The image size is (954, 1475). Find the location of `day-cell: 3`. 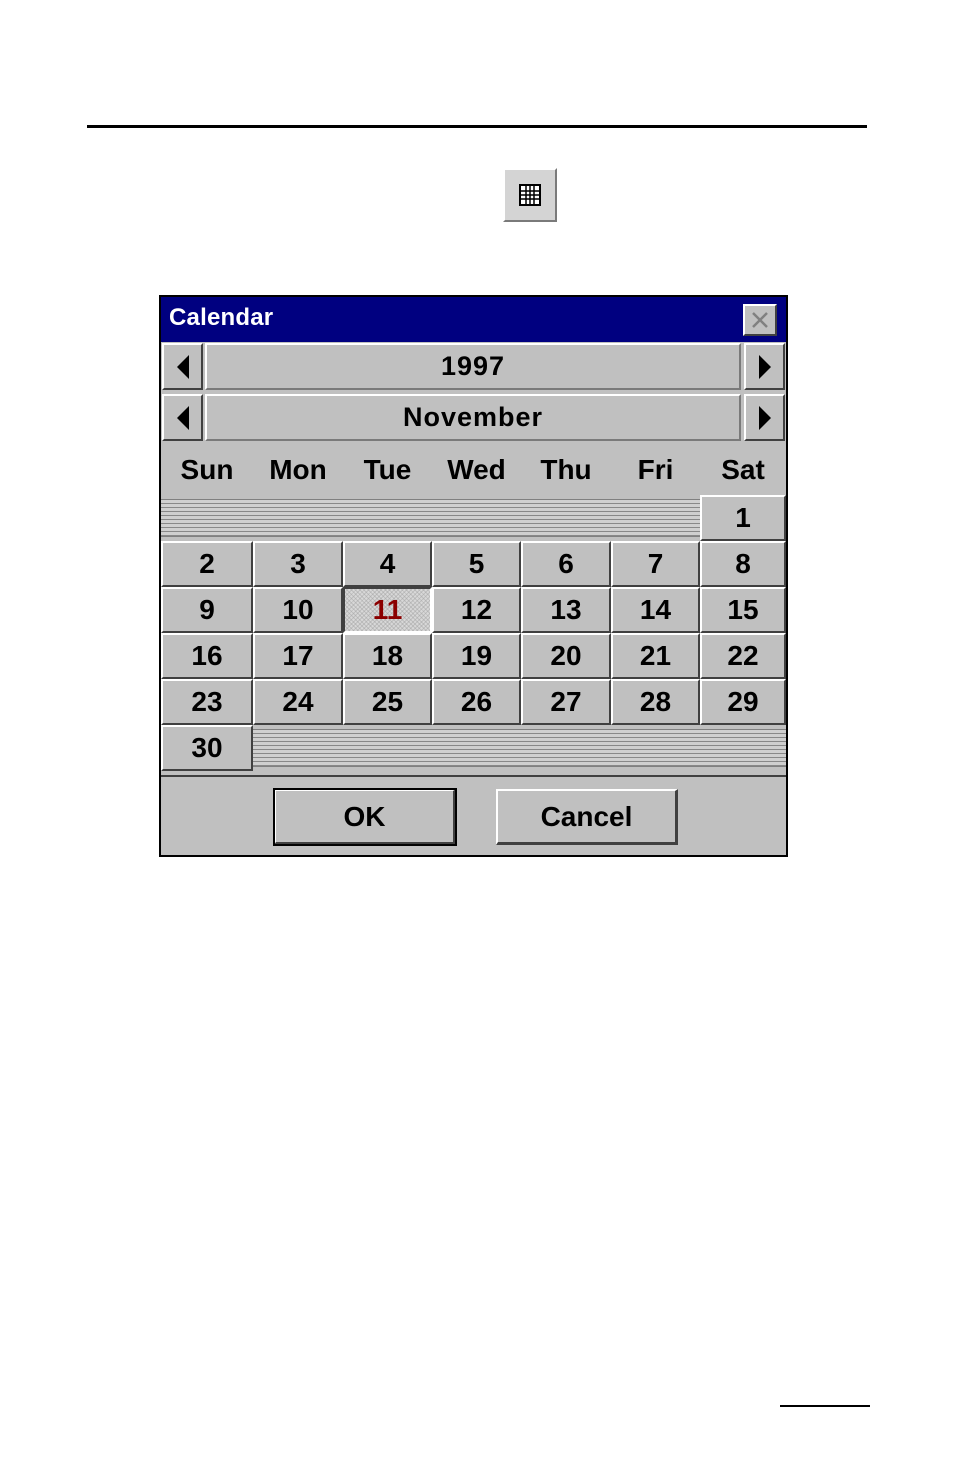

day-cell: 3 is located at coordinates (298, 564).